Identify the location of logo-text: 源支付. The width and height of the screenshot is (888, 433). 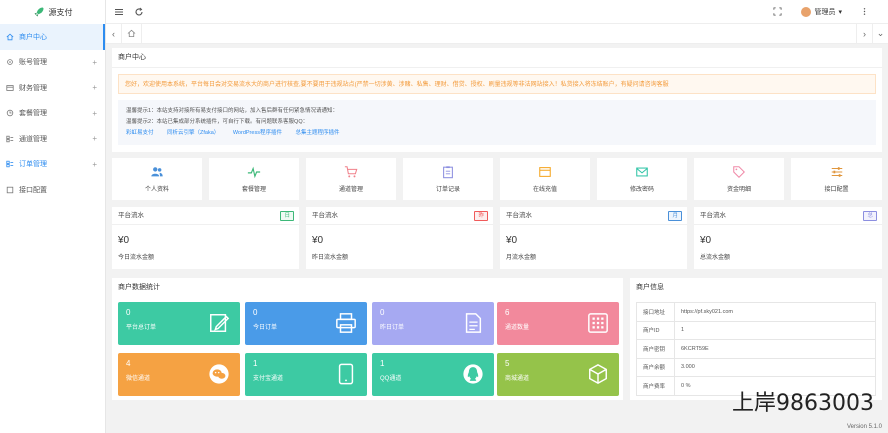
(60, 12).